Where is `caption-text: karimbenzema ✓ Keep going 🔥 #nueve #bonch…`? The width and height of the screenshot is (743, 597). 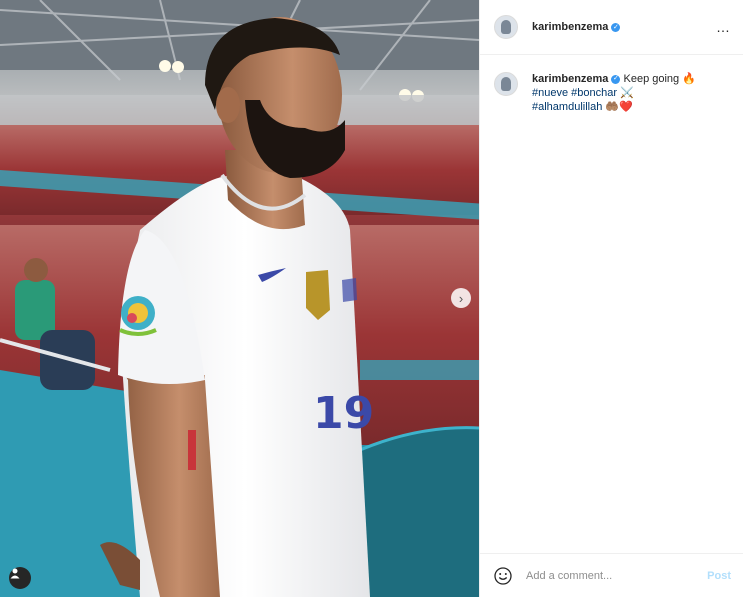
caption-text: karimbenzema ✓ Keep going 🔥 #nueve #bonch… is located at coordinates (627, 93).